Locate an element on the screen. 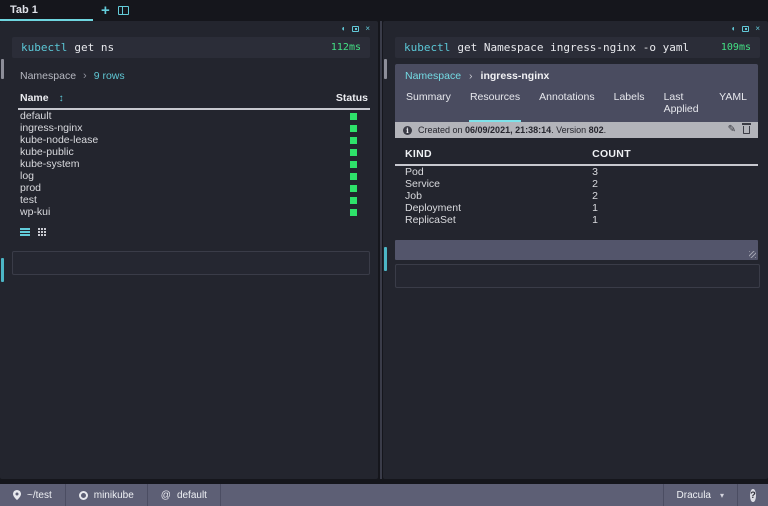 This screenshot has width=768, height=506. tab-summary: Summary is located at coordinates (428, 105).